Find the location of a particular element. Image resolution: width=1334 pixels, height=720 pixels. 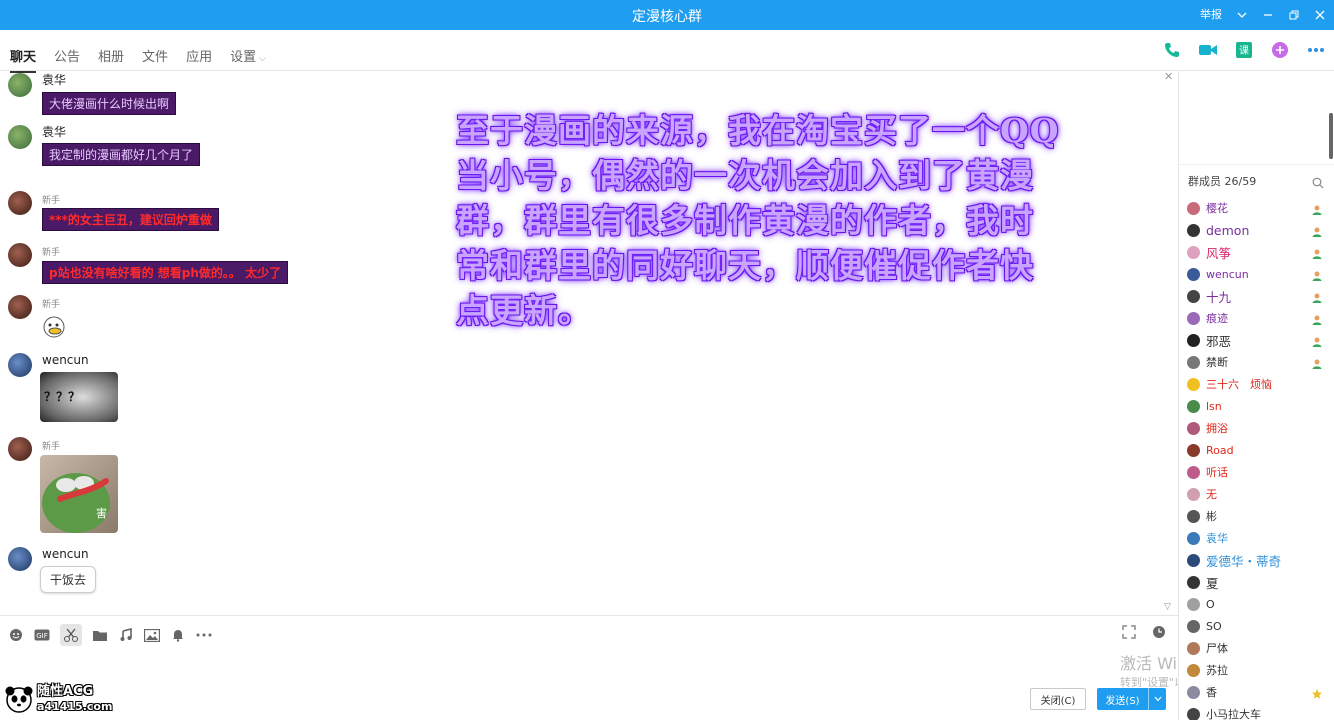

minimize-icon is located at coordinates (1268, 15).